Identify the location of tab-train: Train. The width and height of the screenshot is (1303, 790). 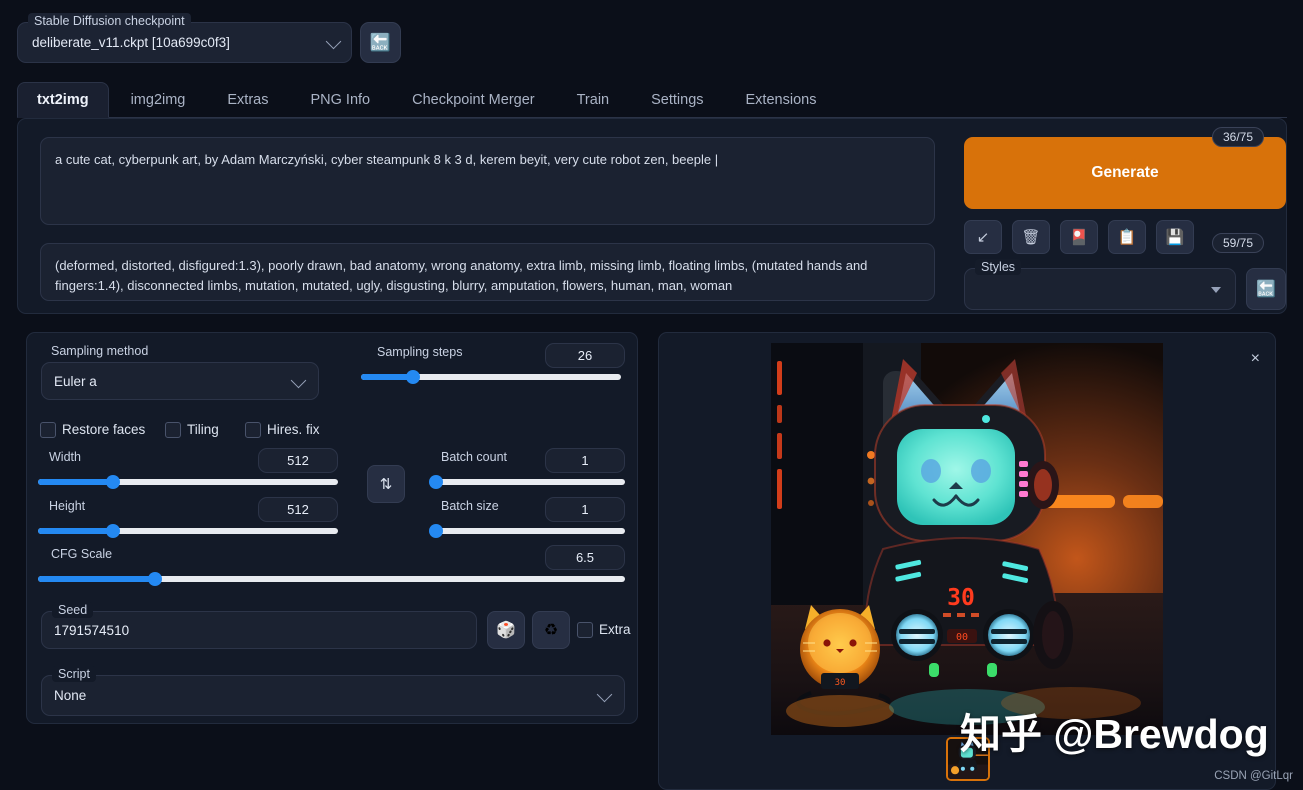
(593, 100).